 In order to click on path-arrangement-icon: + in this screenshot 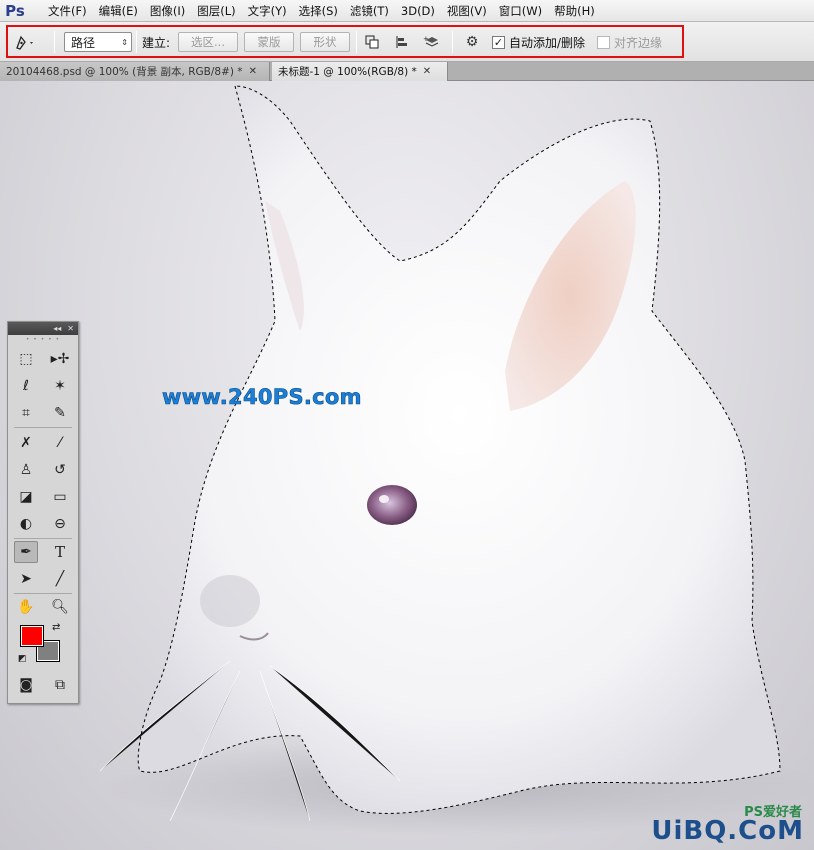, I will do `click(431, 41)`.